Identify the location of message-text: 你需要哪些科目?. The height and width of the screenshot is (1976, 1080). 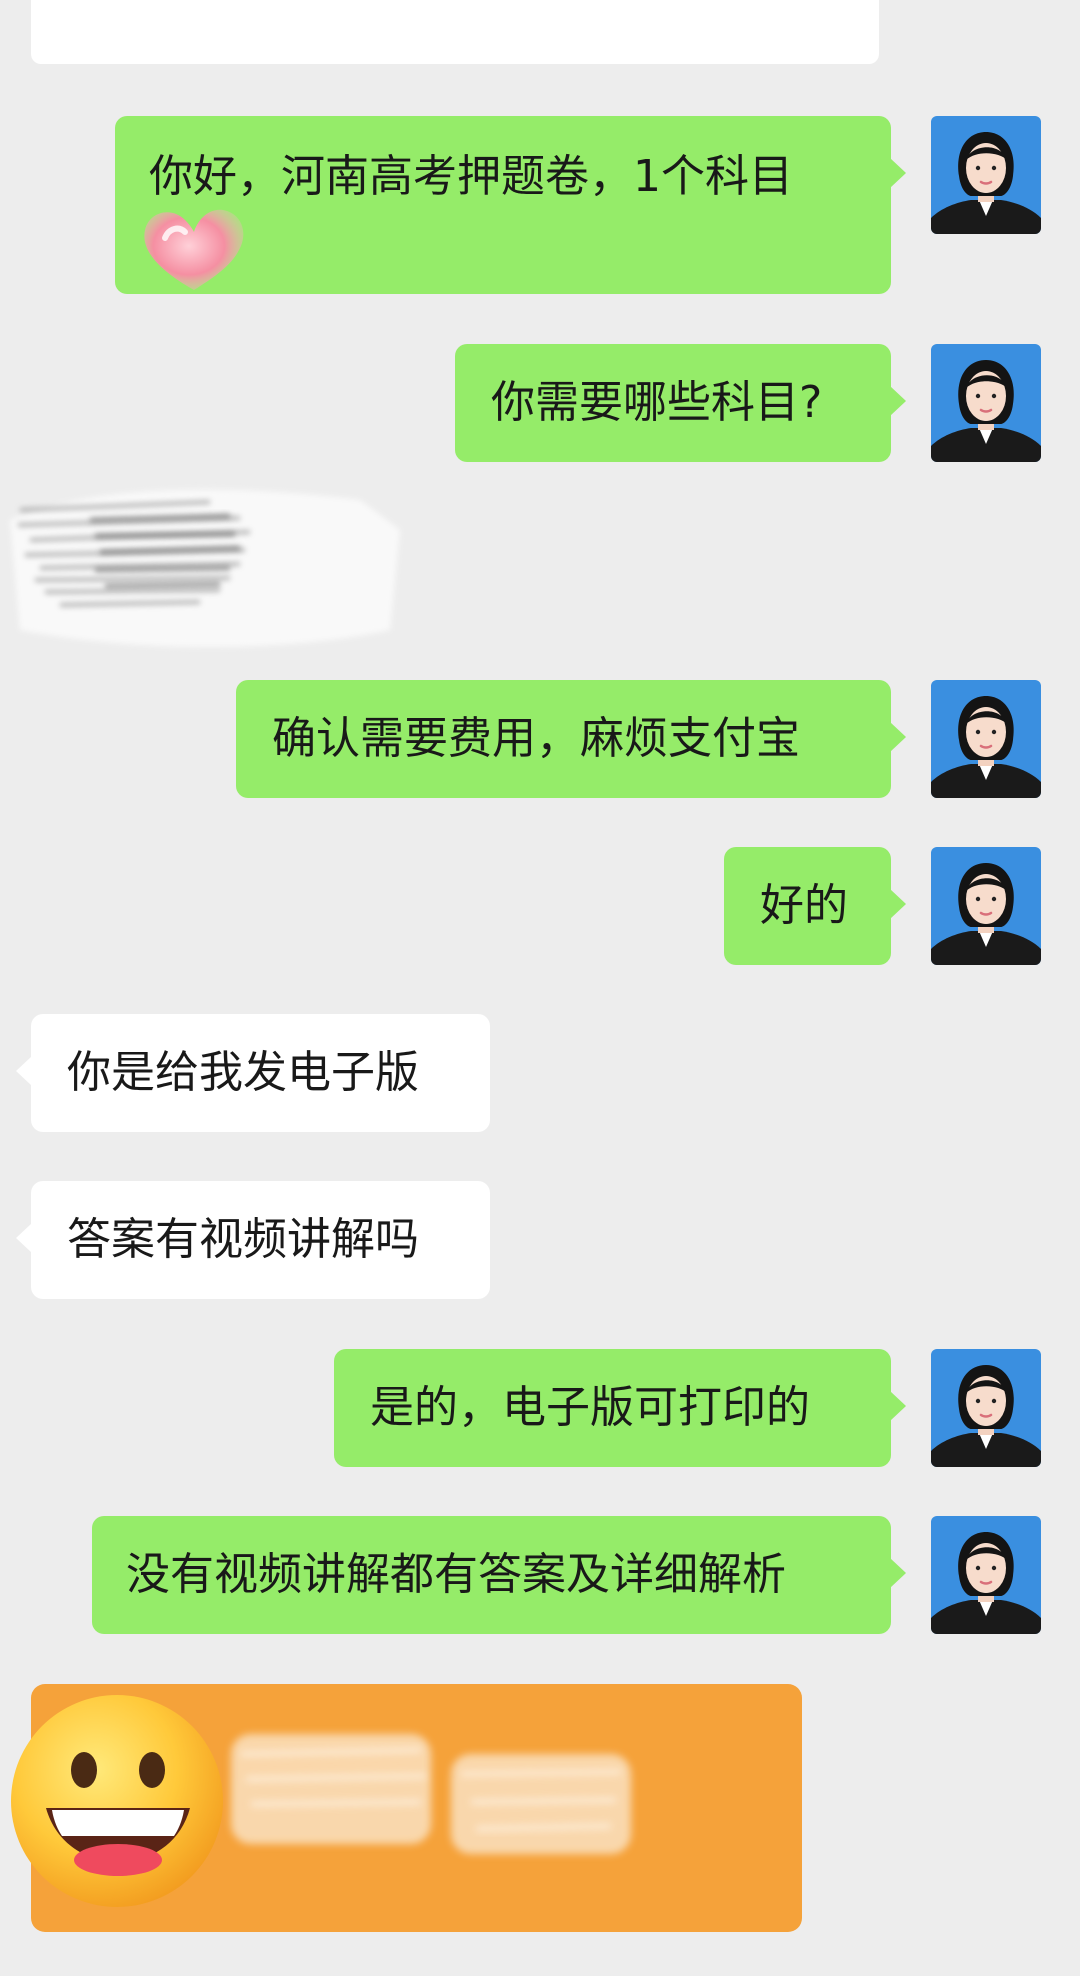
(657, 402).